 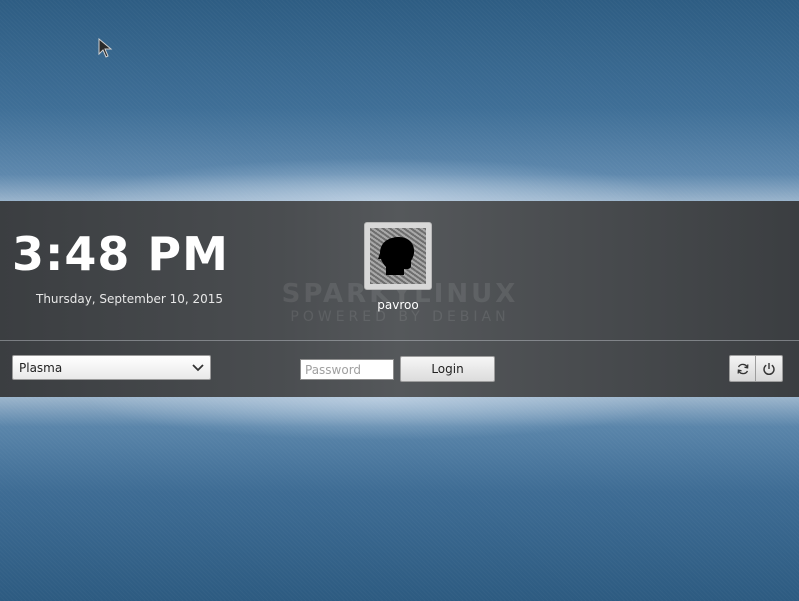 I want to click on user-head-icon, so click(x=396, y=256).